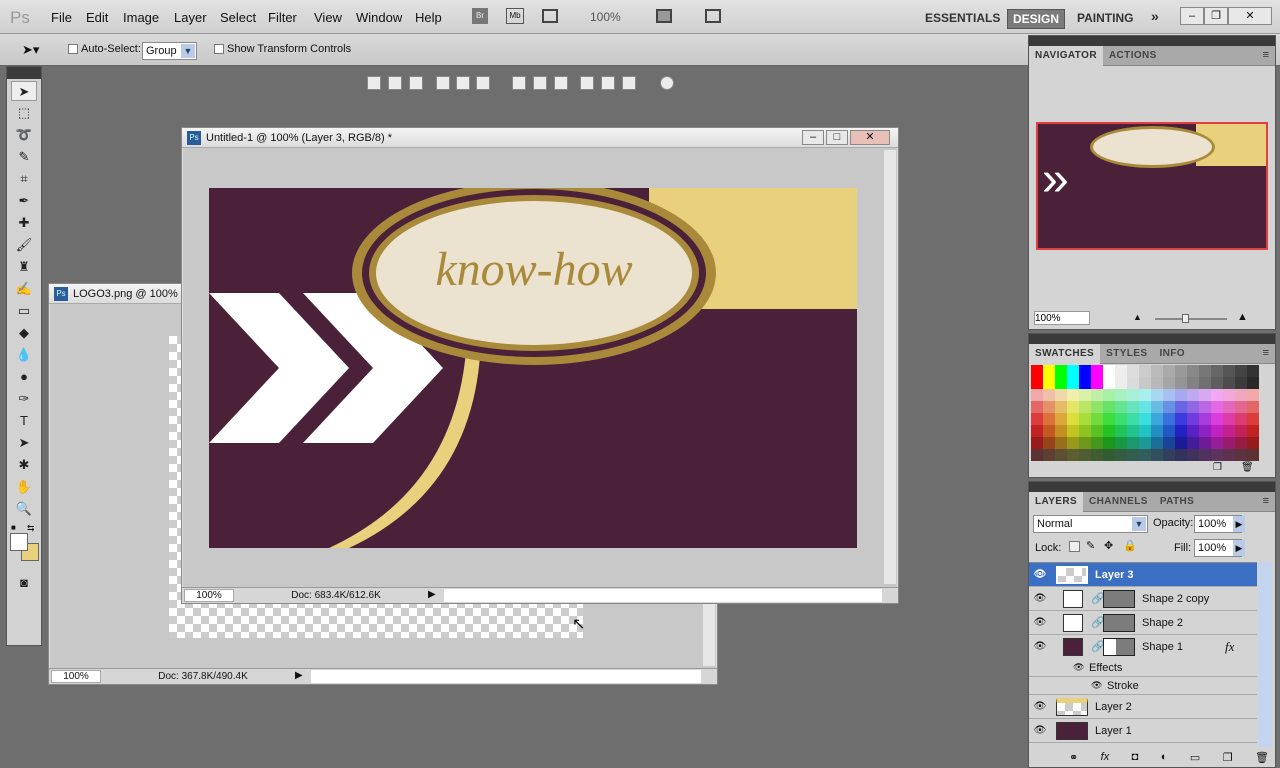  What do you see at coordinates (24, 421) in the screenshot?
I see `type-tool-icon: T` at bounding box center [24, 421].